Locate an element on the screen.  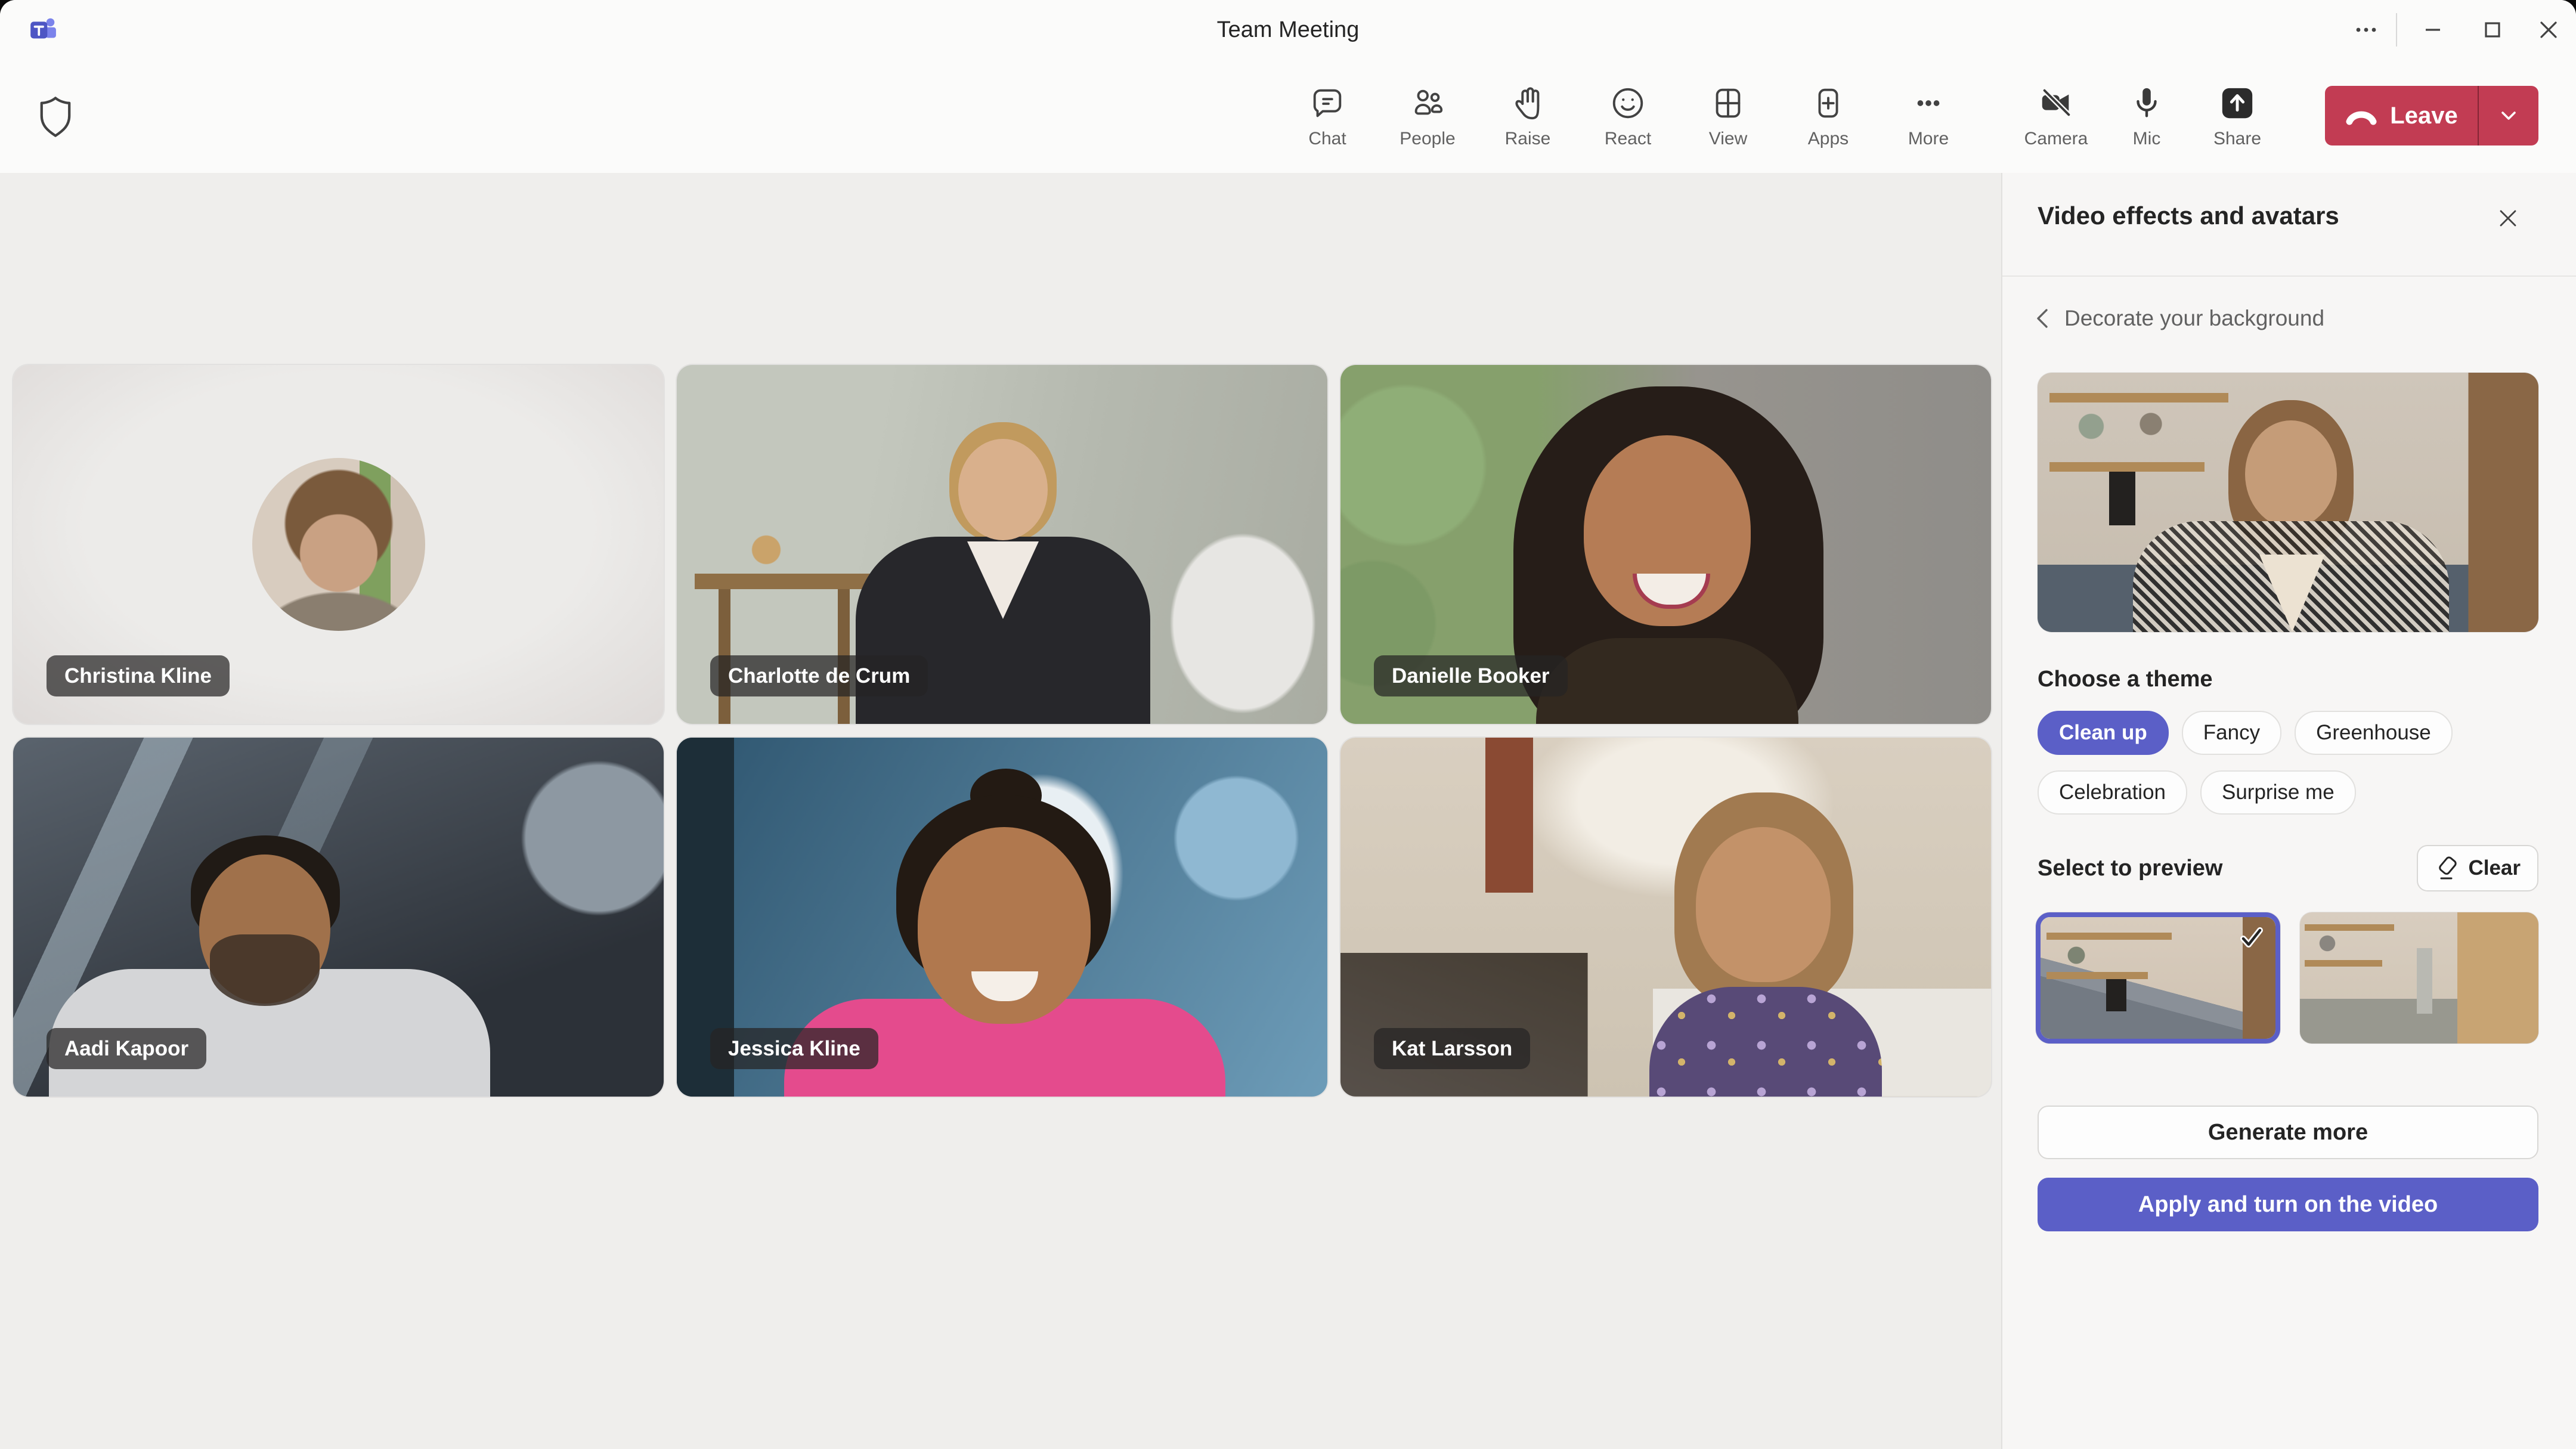
hang-up-icon is located at coordinates (2362, 118).